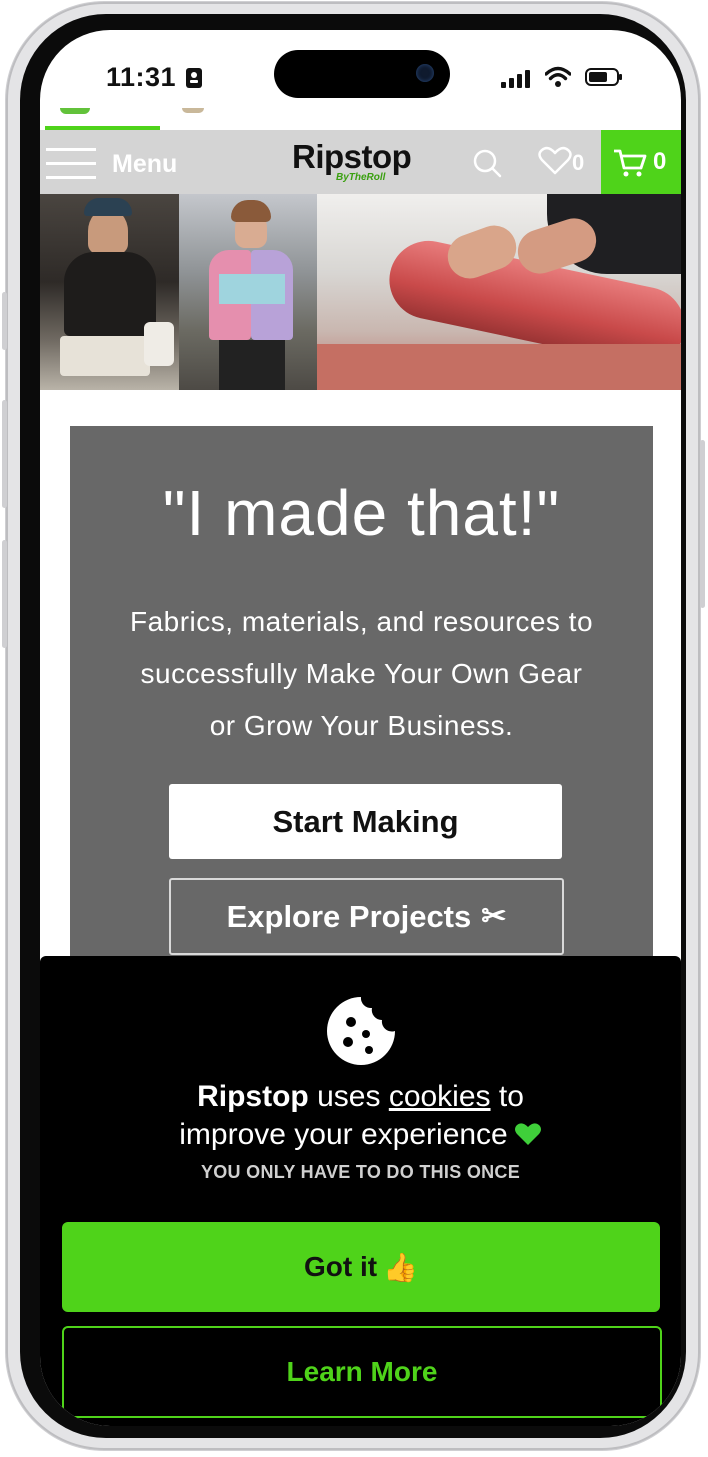 The height and width of the screenshot is (1457, 708). Describe the element at coordinates (348, 1096) in the screenshot. I see `cookie-text: uses` at that location.